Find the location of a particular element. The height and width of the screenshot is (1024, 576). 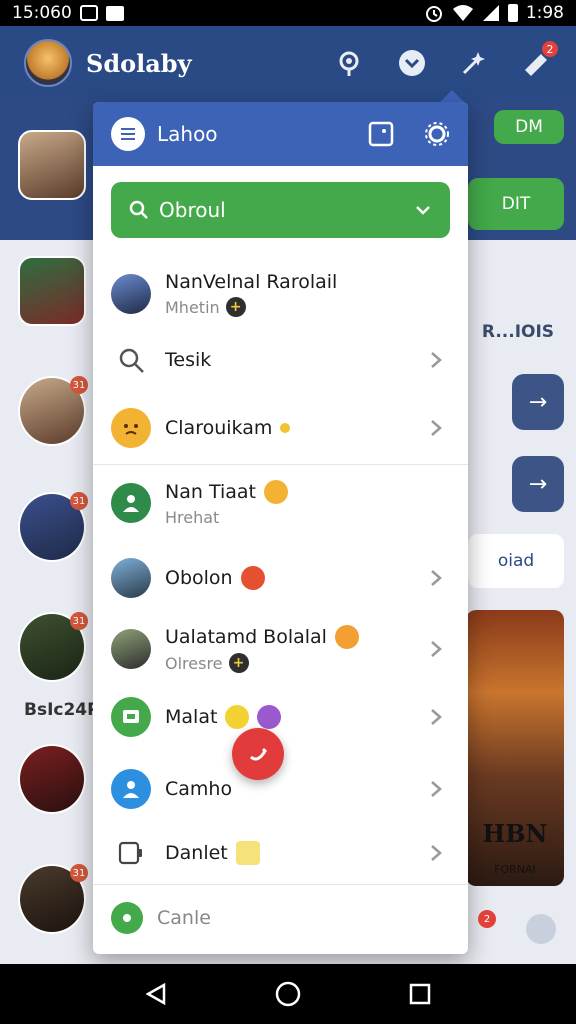

menu-item-label: Canle is located at coordinates (184, 918).